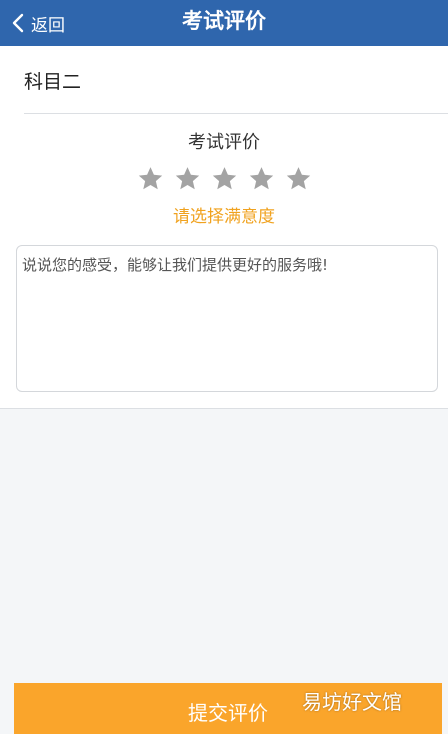 The height and width of the screenshot is (734, 448). Describe the element at coordinates (53, 82) in the screenshot. I see `subject-name: 科目二` at that location.